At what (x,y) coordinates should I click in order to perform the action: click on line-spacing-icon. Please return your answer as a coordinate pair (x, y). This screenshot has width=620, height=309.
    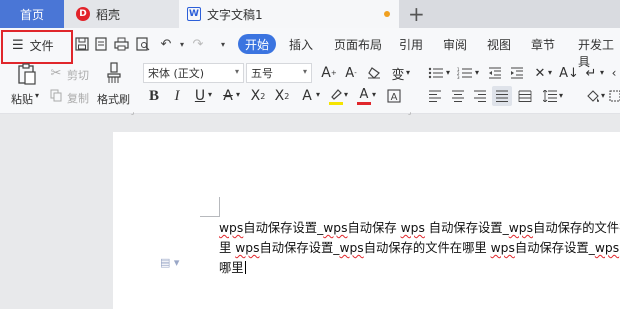
    Looking at the image, I should click on (550, 96).